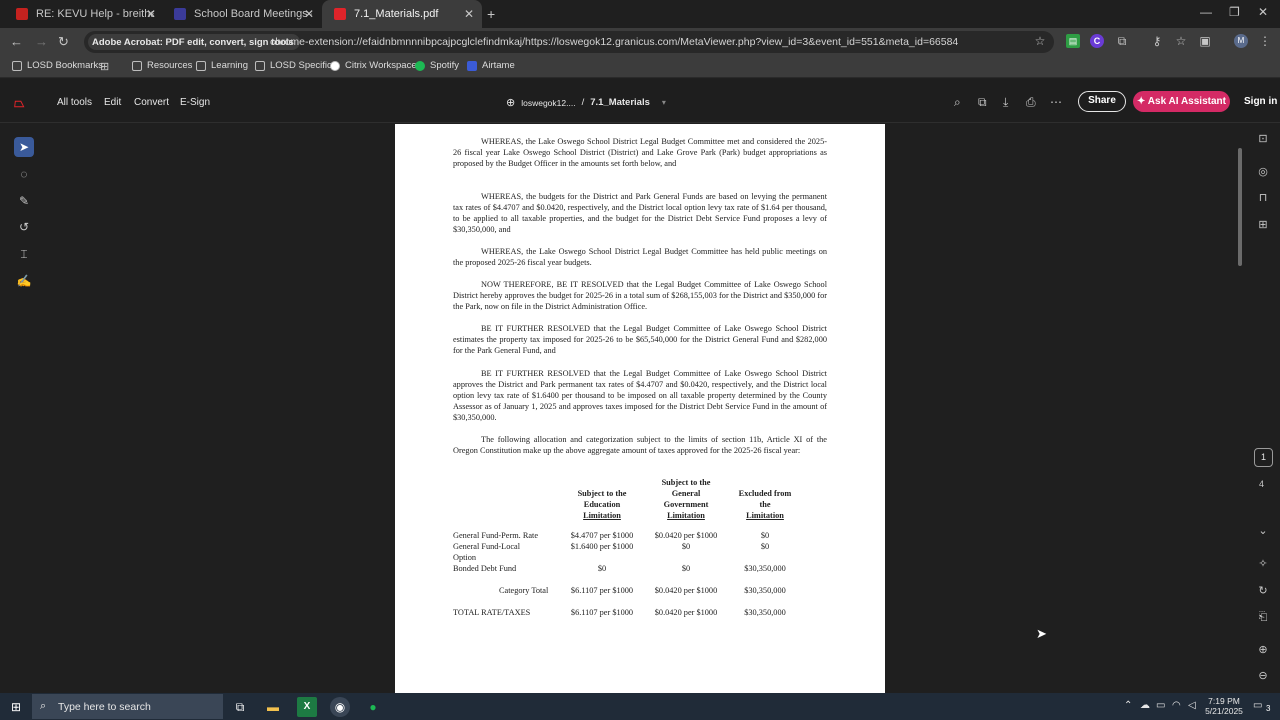 This screenshot has height=720, width=1280. Describe the element at coordinates (1005, 102) in the screenshot. I see `download-icon: ⤓` at that location.